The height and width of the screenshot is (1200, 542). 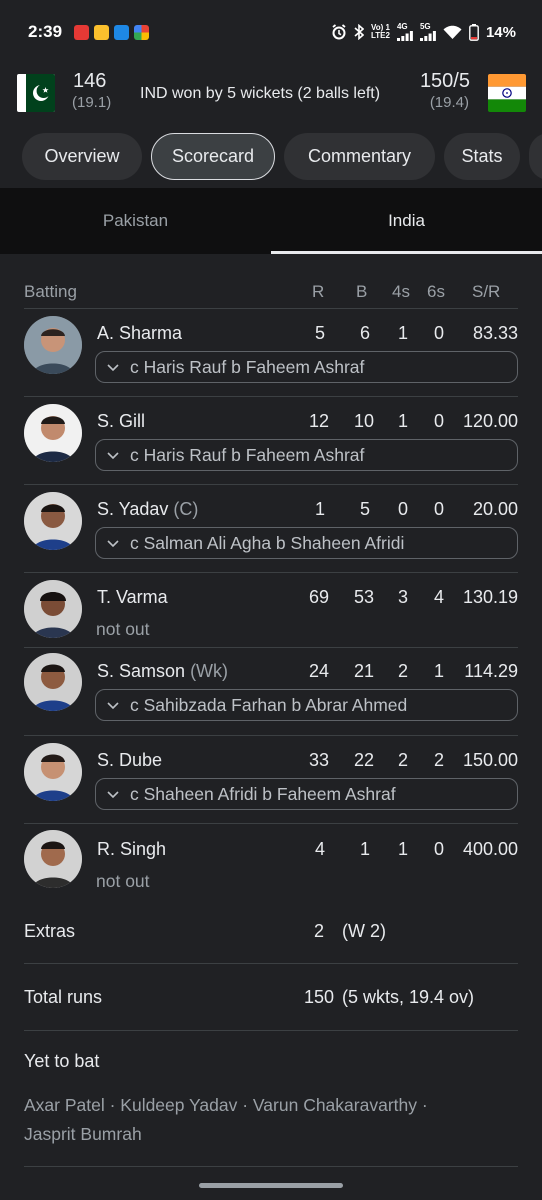 What do you see at coordinates (319, 509) in the screenshot?
I see `runs: 1` at bounding box center [319, 509].